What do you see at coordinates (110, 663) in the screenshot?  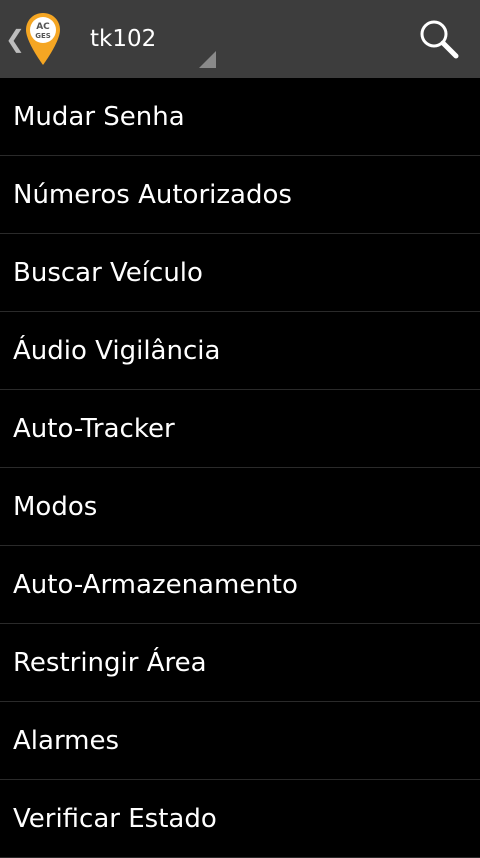 I see `menu-item-label: Restringir Área` at bounding box center [110, 663].